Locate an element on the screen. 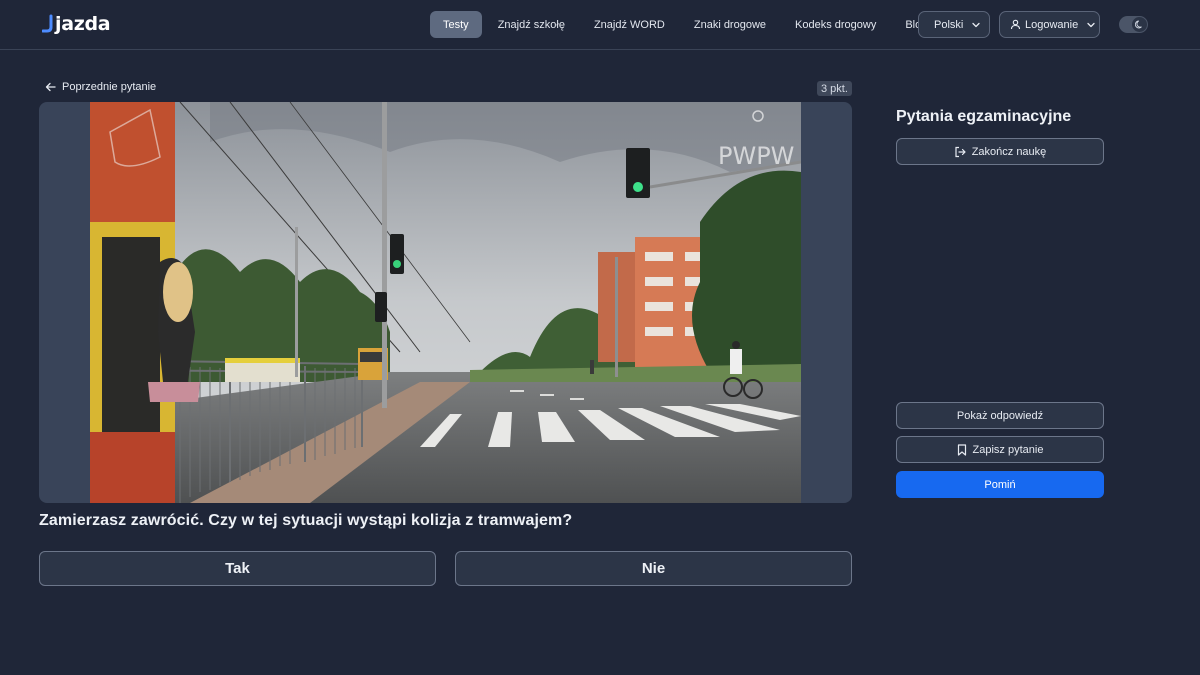 Image resolution: width=1200 pixels, height=675 pixels. finish-learning-label: Zakończ naukę is located at coordinates (1009, 151).